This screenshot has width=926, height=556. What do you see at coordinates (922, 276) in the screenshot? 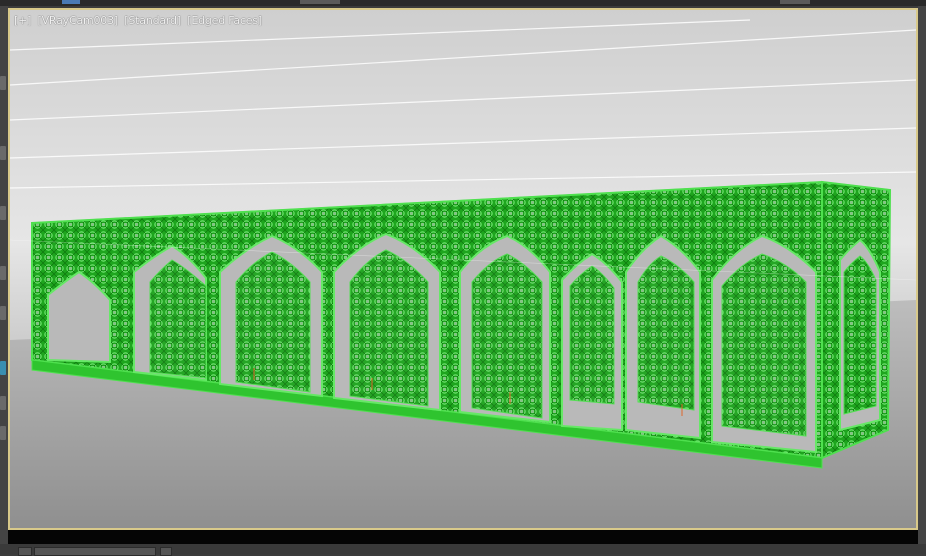
I see `right-toolbar` at bounding box center [922, 276].